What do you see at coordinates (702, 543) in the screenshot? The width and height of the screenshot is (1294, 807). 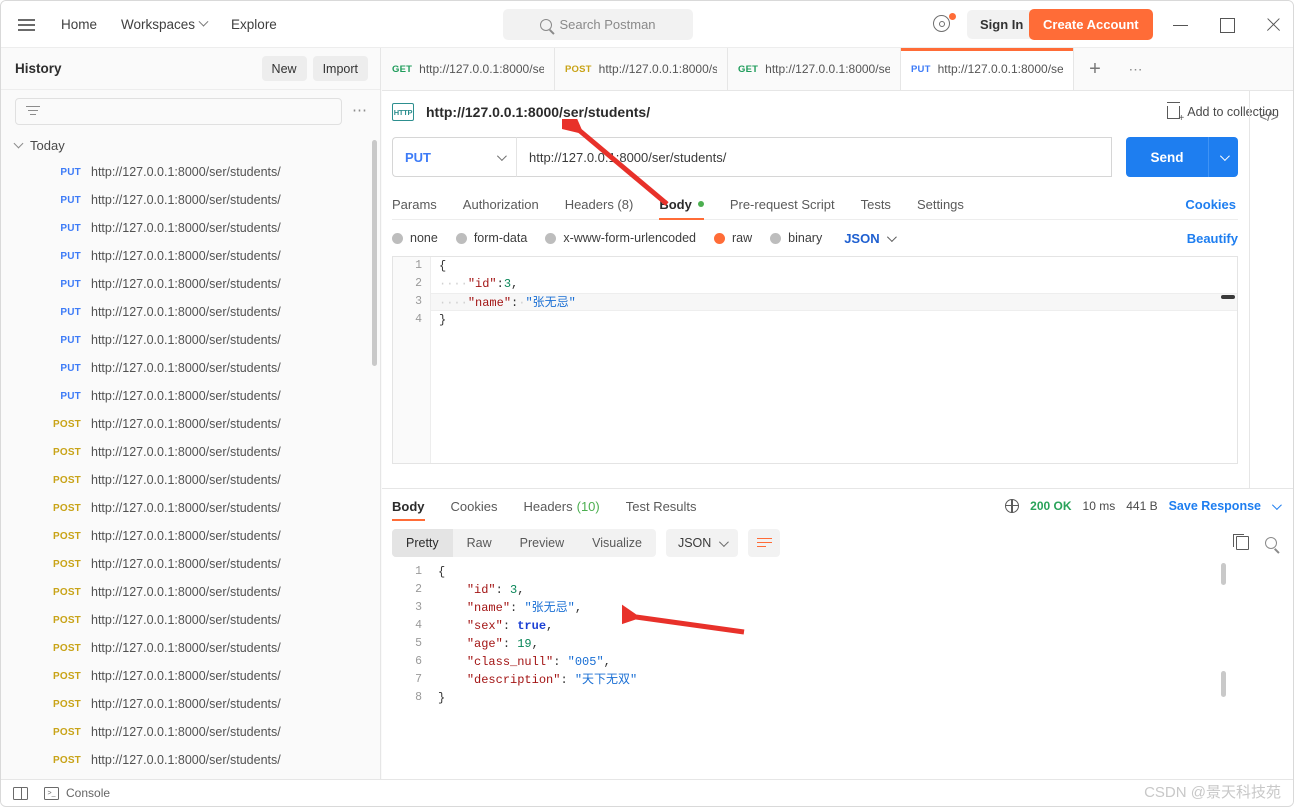 I see `response-format-dropdown: JSON` at bounding box center [702, 543].